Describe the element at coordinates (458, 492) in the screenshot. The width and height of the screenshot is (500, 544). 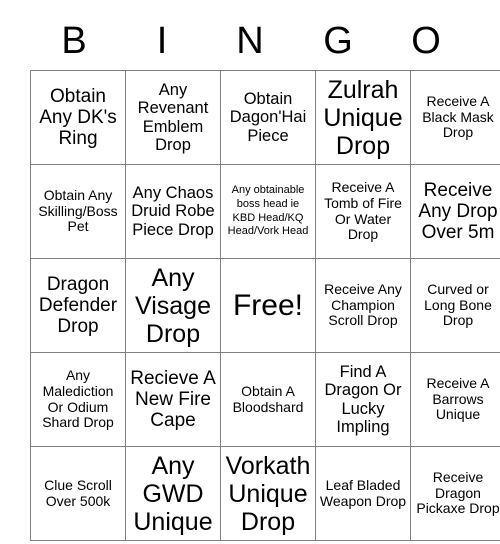
I see `bingo-cell-label: Receive Dragon Pickaxe Drop` at that location.